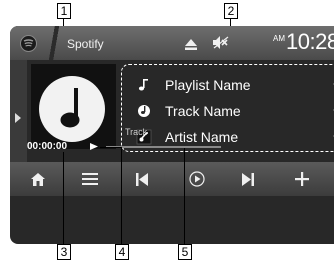  I want to click on previous-icon, so click(142, 179).